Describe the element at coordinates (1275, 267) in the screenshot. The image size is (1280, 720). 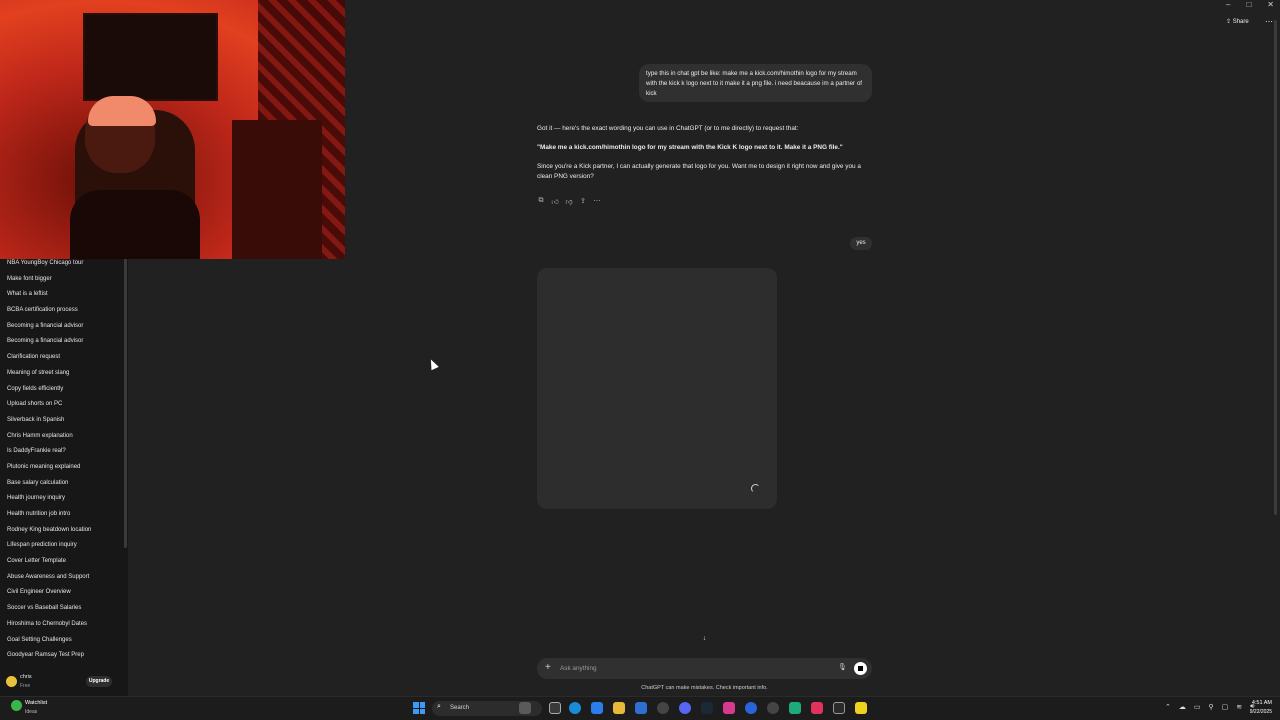
I see `main-scrollbar` at that location.